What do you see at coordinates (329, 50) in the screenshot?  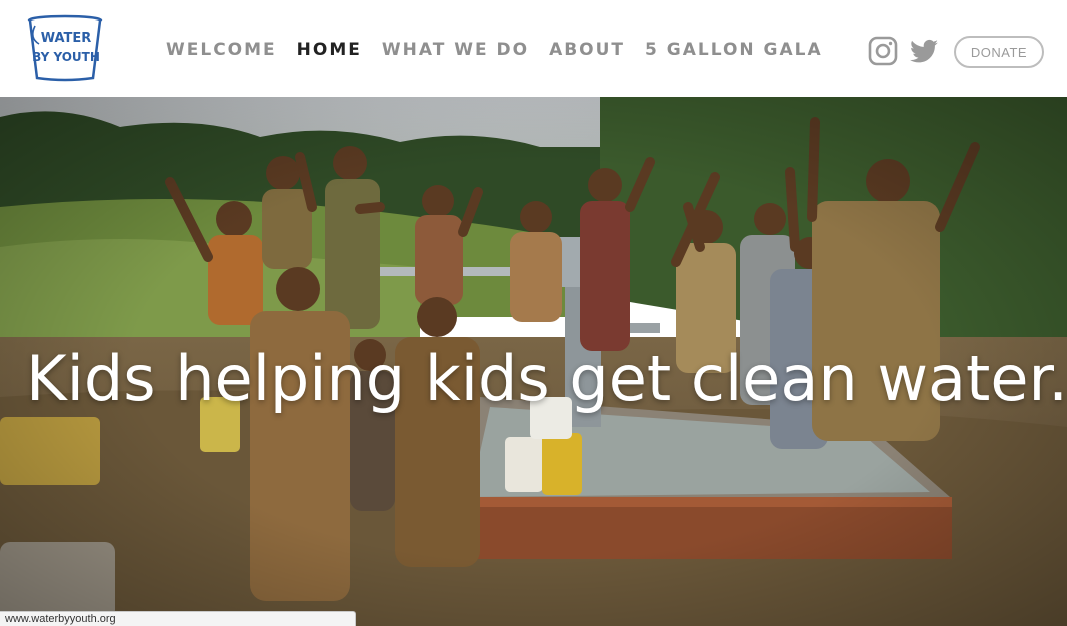 I see `nav-item-home: HOME` at bounding box center [329, 50].